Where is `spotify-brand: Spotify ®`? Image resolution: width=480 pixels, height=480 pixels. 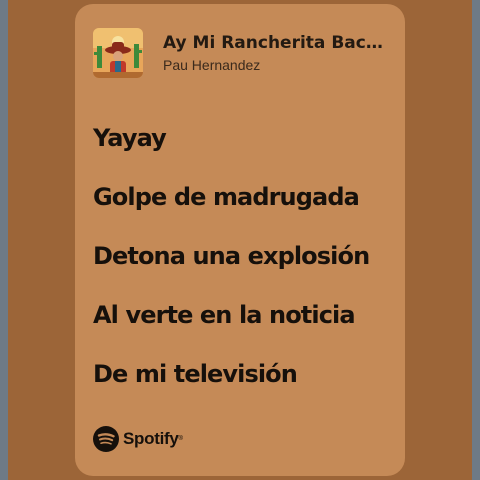 spotify-brand: Spotify ® is located at coordinates (138, 439).